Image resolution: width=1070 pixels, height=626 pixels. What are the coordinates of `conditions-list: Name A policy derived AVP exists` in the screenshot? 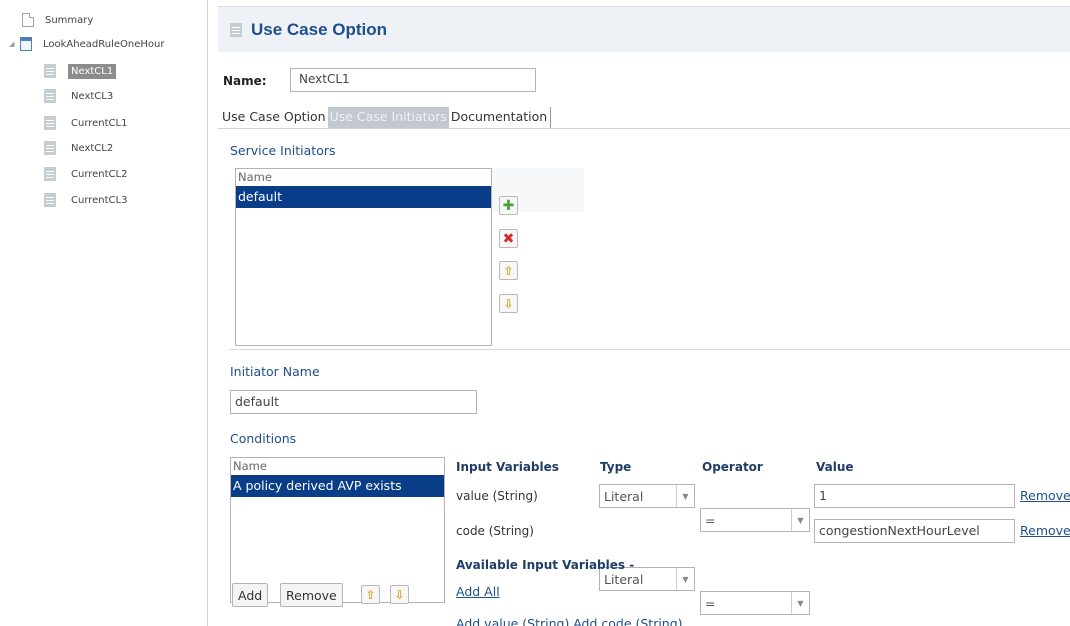 It's located at (337, 530).